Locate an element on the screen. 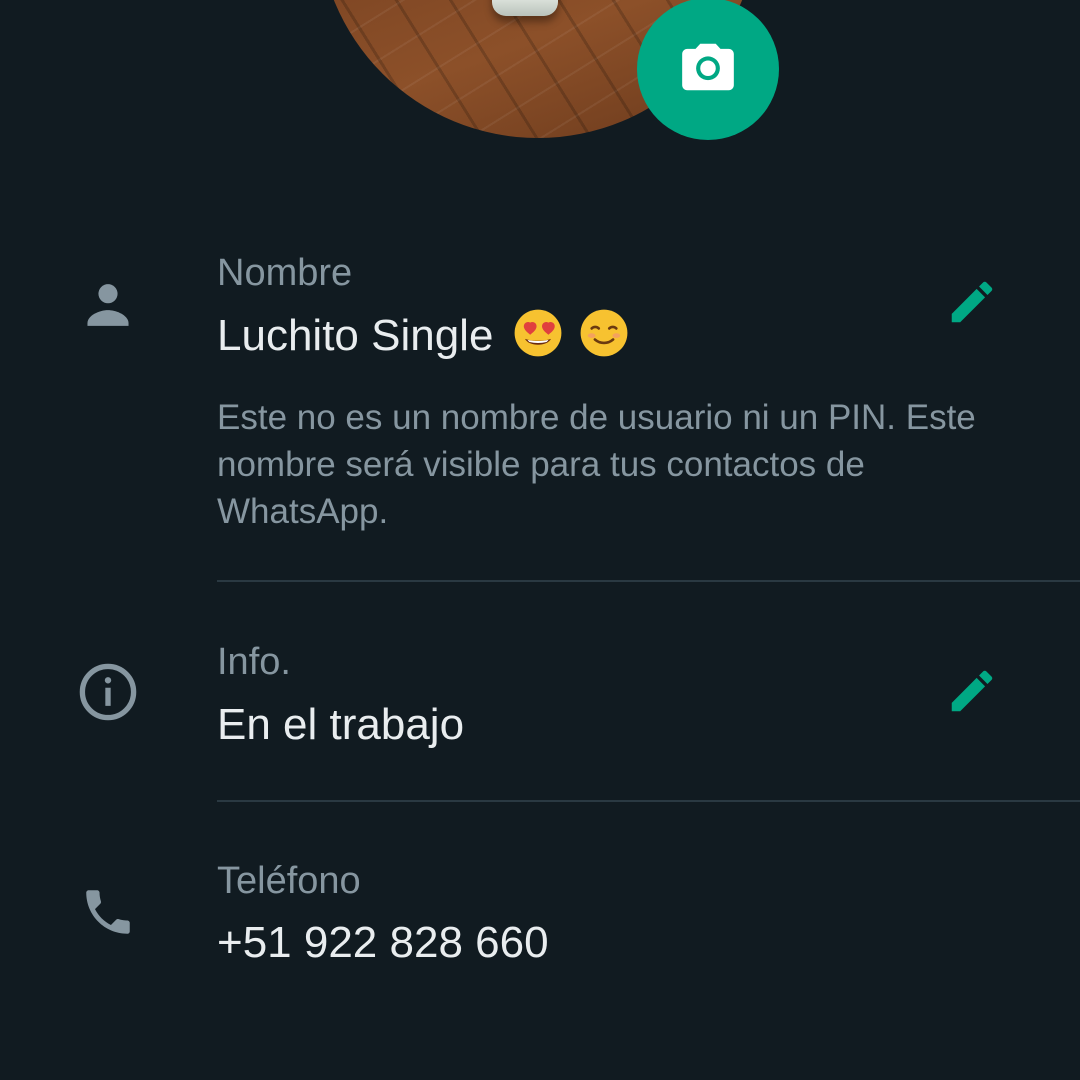  smiling-face-with-heart-eyes-icon is located at coordinates (538, 338).